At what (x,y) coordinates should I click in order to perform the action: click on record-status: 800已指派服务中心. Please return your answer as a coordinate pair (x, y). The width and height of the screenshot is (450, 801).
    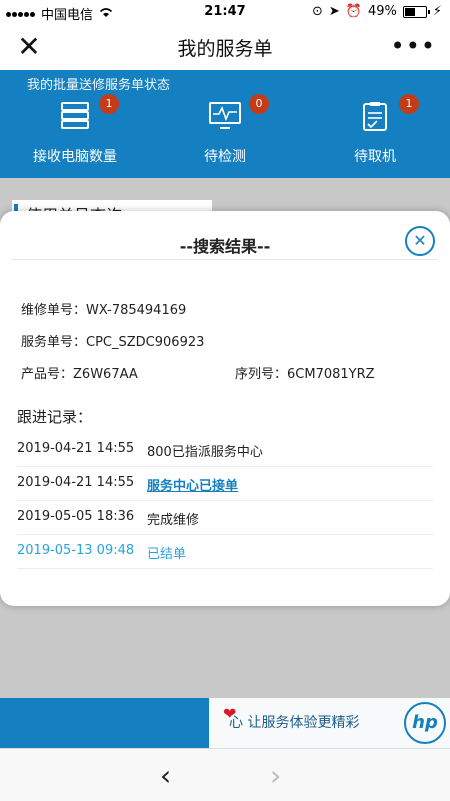
    Looking at the image, I should click on (205, 452).